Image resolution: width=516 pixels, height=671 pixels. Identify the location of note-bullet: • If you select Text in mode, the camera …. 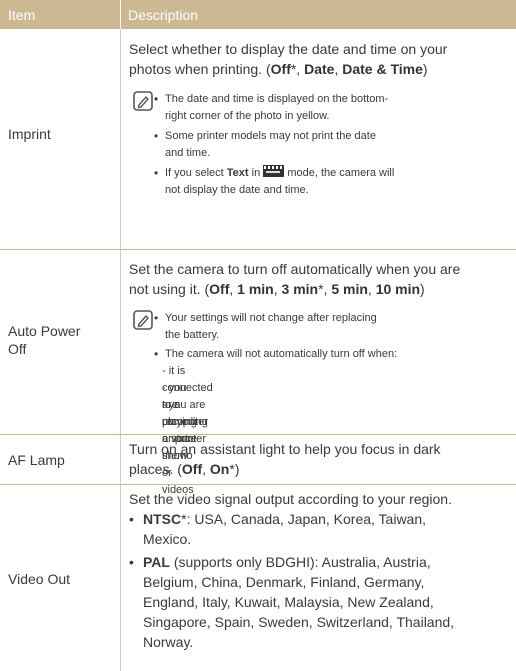
(274, 180).